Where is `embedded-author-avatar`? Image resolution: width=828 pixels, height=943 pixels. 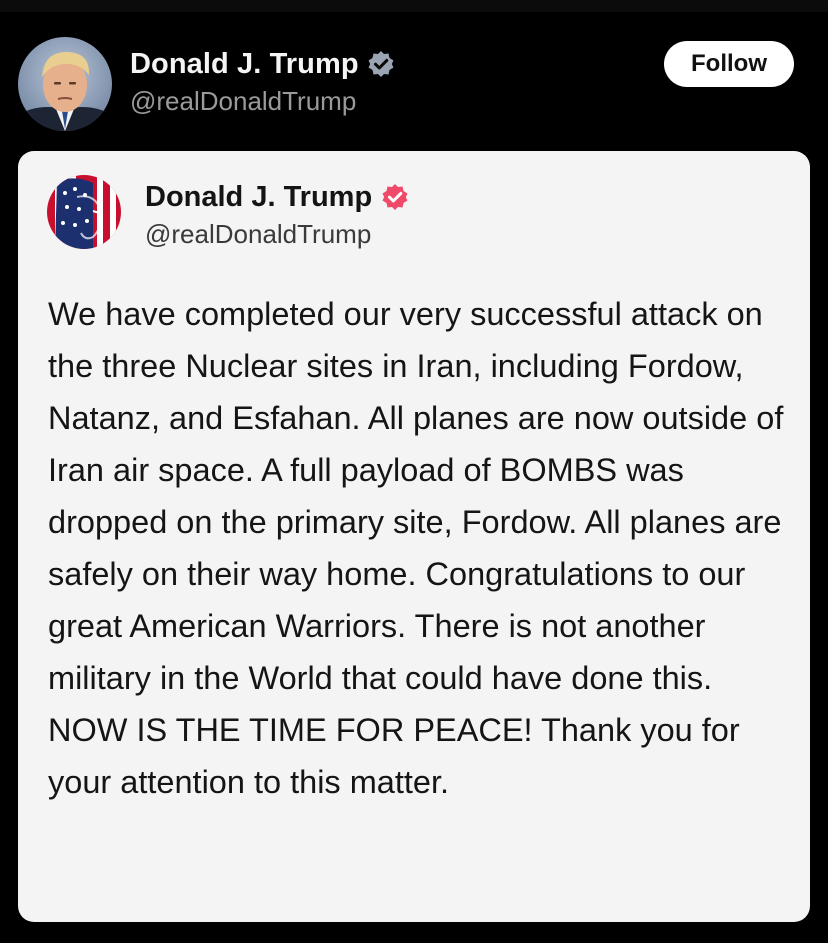
embedded-author-avatar is located at coordinates (84, 212).